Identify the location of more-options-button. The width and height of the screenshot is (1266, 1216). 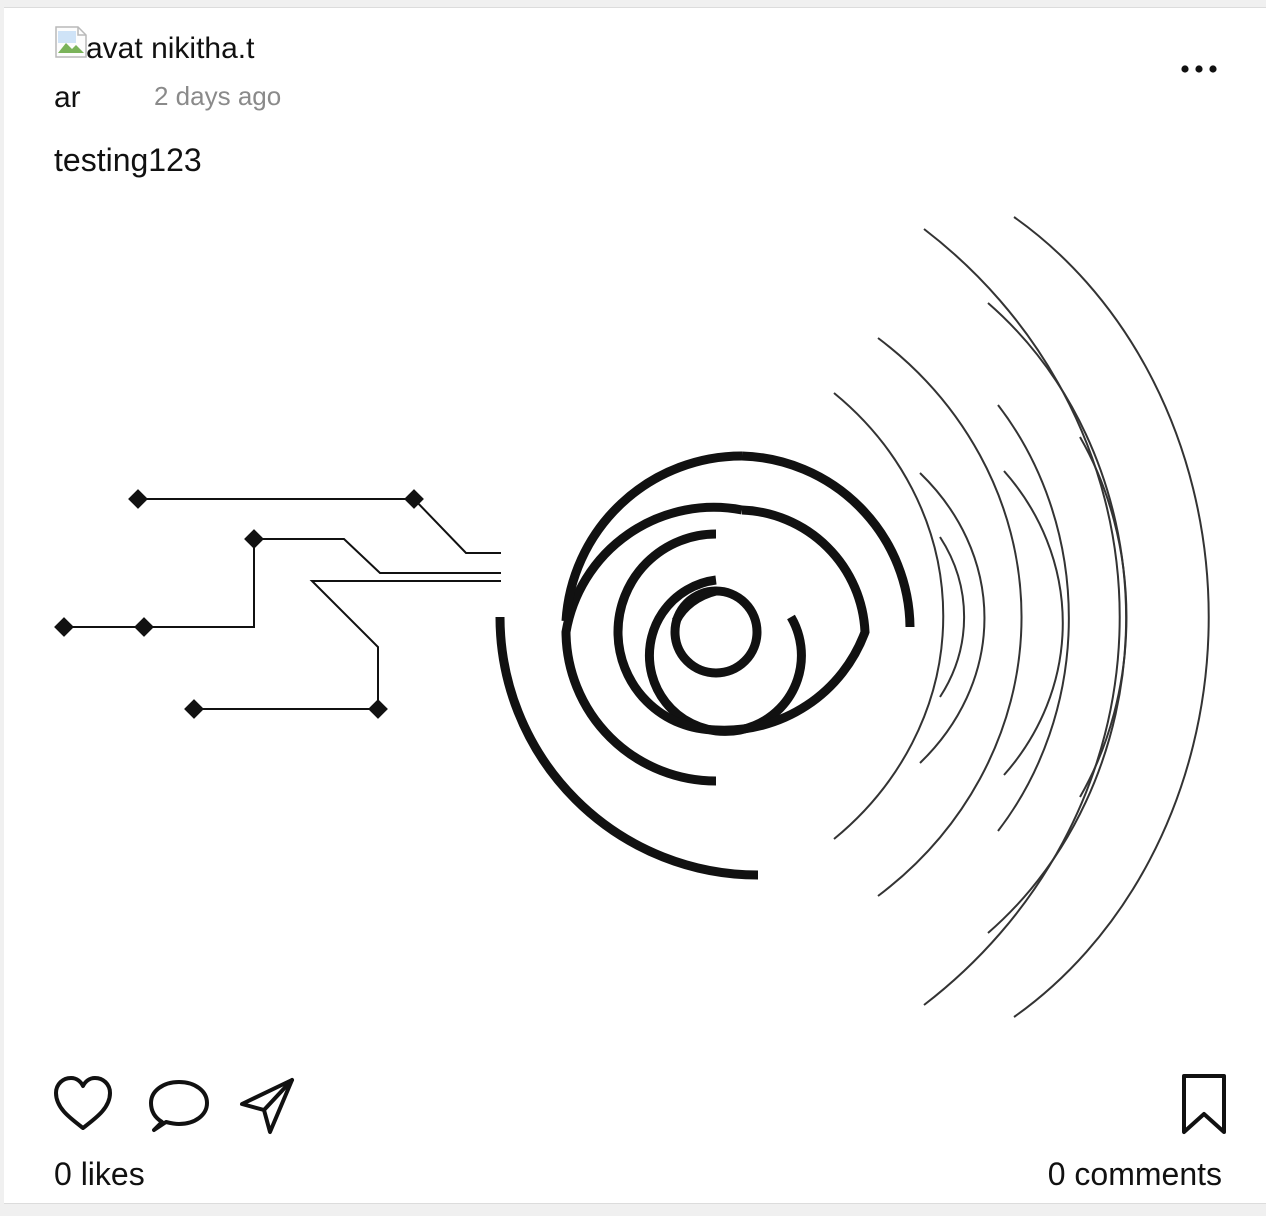
(1199, 69).